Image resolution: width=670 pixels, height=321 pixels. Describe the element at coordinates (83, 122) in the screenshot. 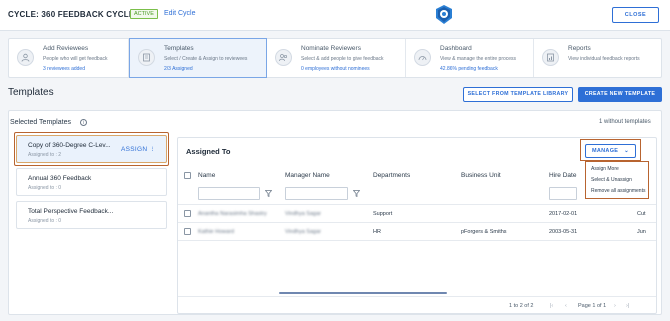

I see `info-icon: i` at that location.